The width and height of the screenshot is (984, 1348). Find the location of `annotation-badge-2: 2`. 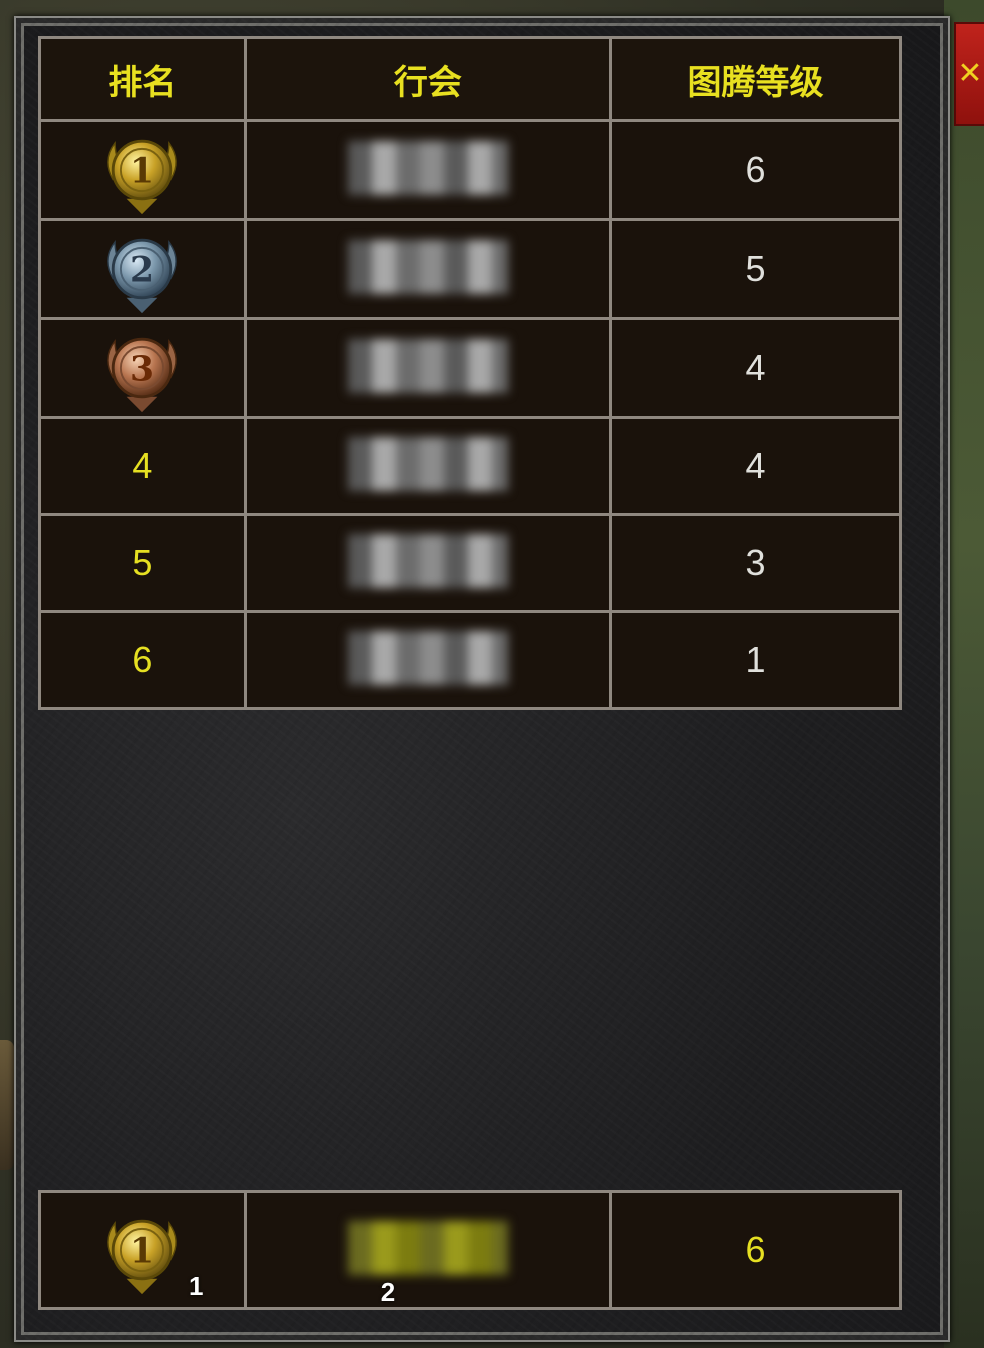

annotation-badge-2: 2 is located at coordinates (388, 1292).